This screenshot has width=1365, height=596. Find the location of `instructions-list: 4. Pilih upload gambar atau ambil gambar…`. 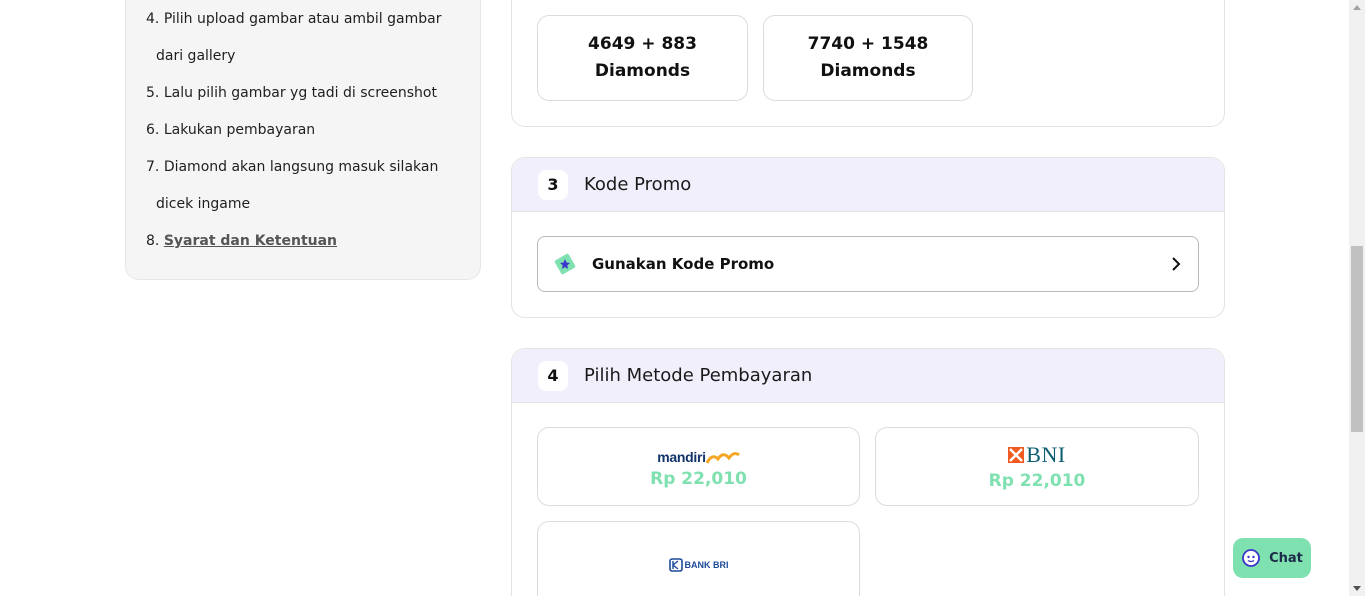

instructions-list: 4. Pilih upload gambar atau ambil gambar… is located at coordinates (303, 130).